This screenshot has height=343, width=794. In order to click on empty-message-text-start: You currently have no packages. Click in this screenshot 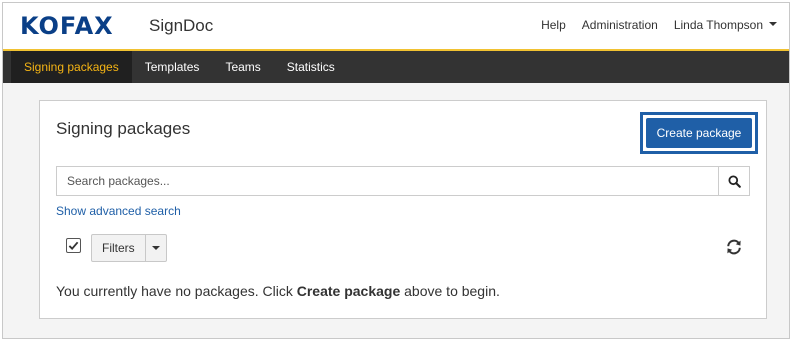, I will do `click(176, 291)`.